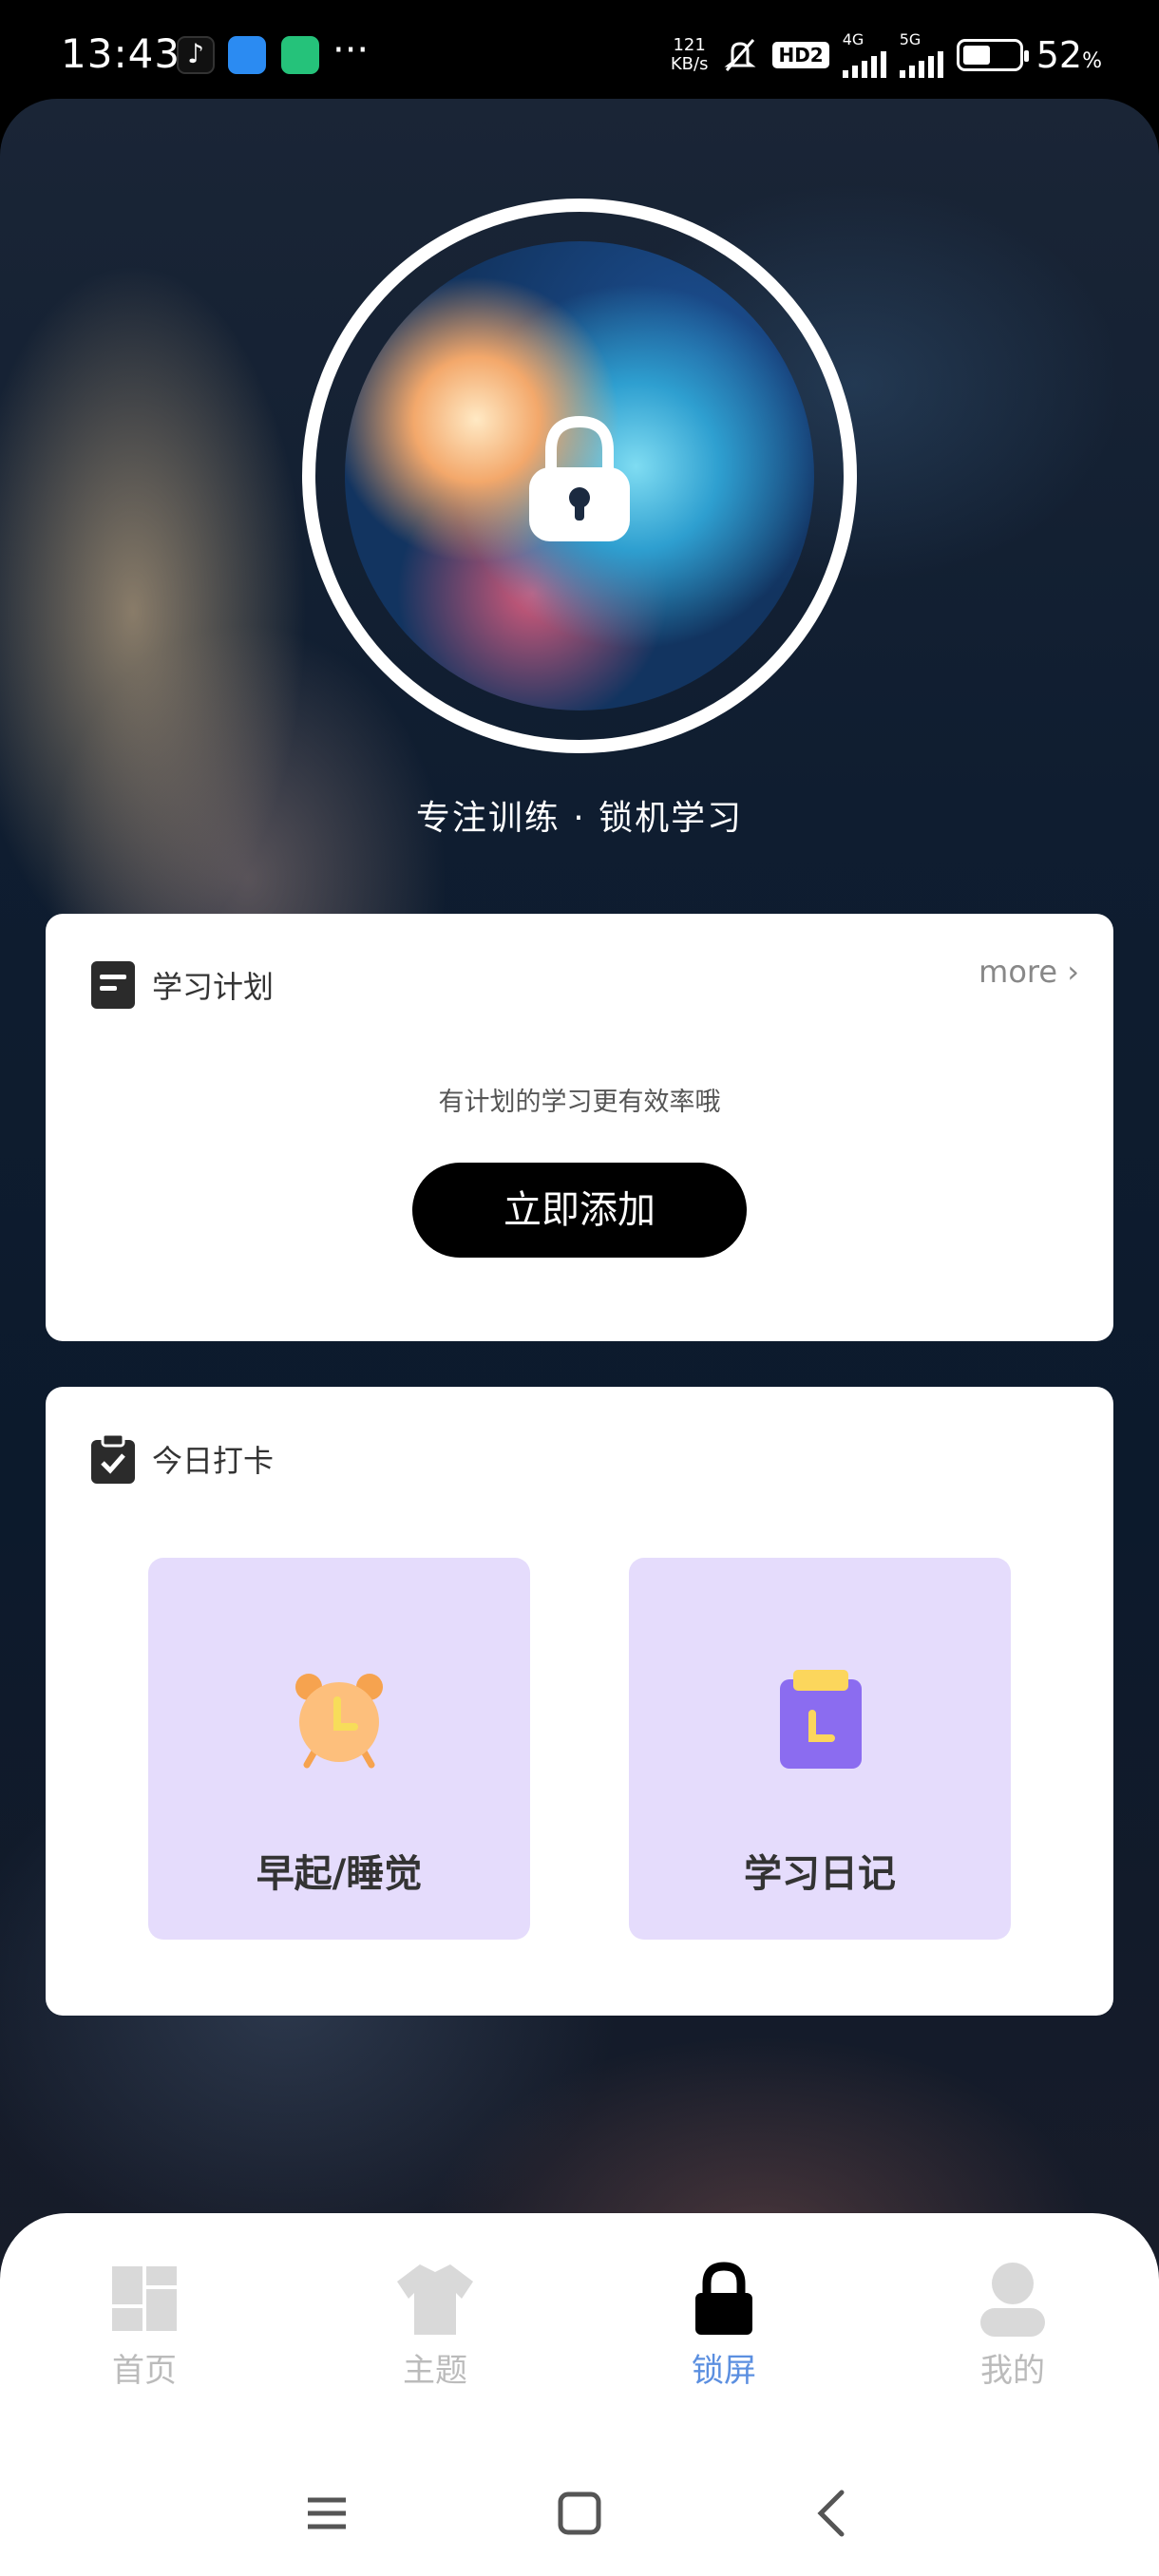 This screenshot has height=2576, width=1159. I want to click on study-plan-title: 学习计划, so click(213, 987).